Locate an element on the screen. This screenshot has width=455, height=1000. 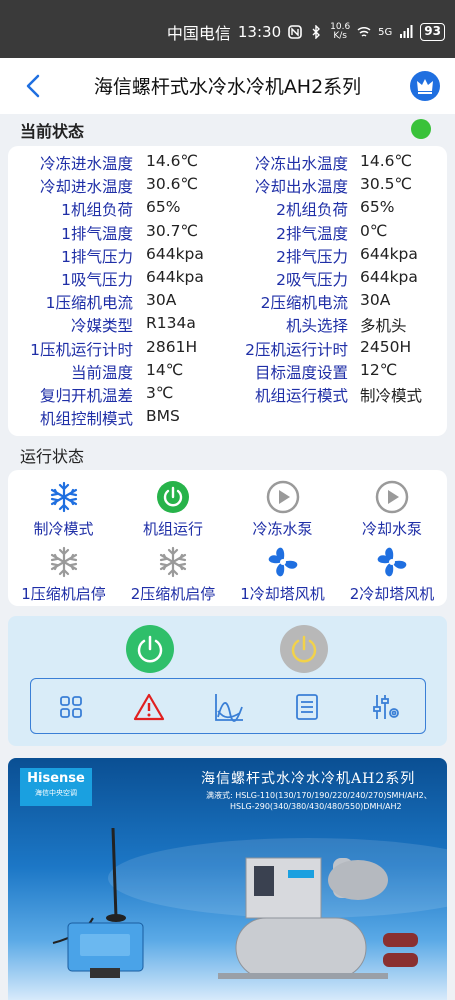
status-label: 机组控制模式 is located at coordinates (86, 419).